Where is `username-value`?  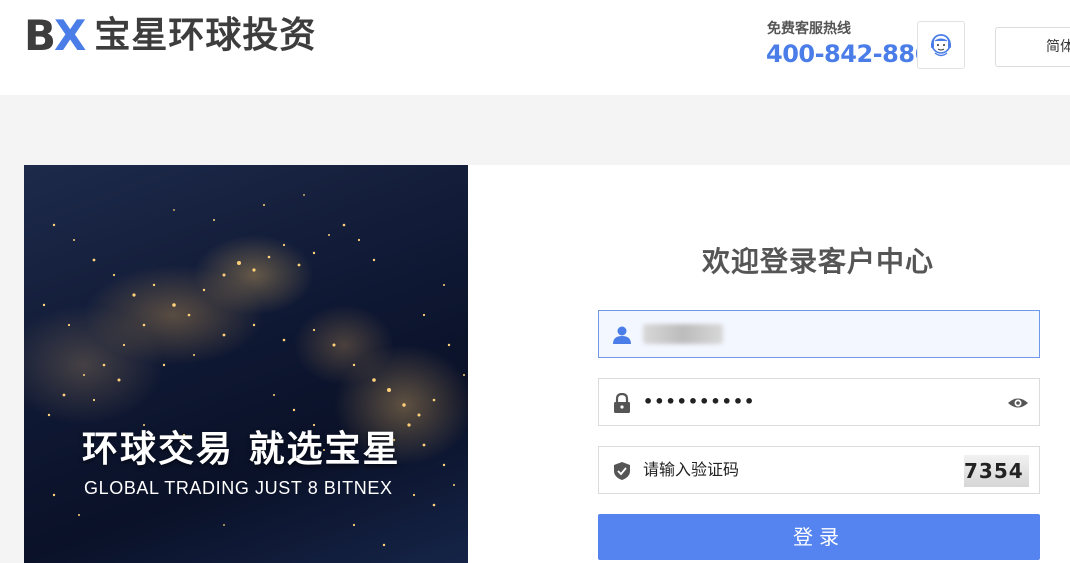
username-value is located at coordinates (683, 336).